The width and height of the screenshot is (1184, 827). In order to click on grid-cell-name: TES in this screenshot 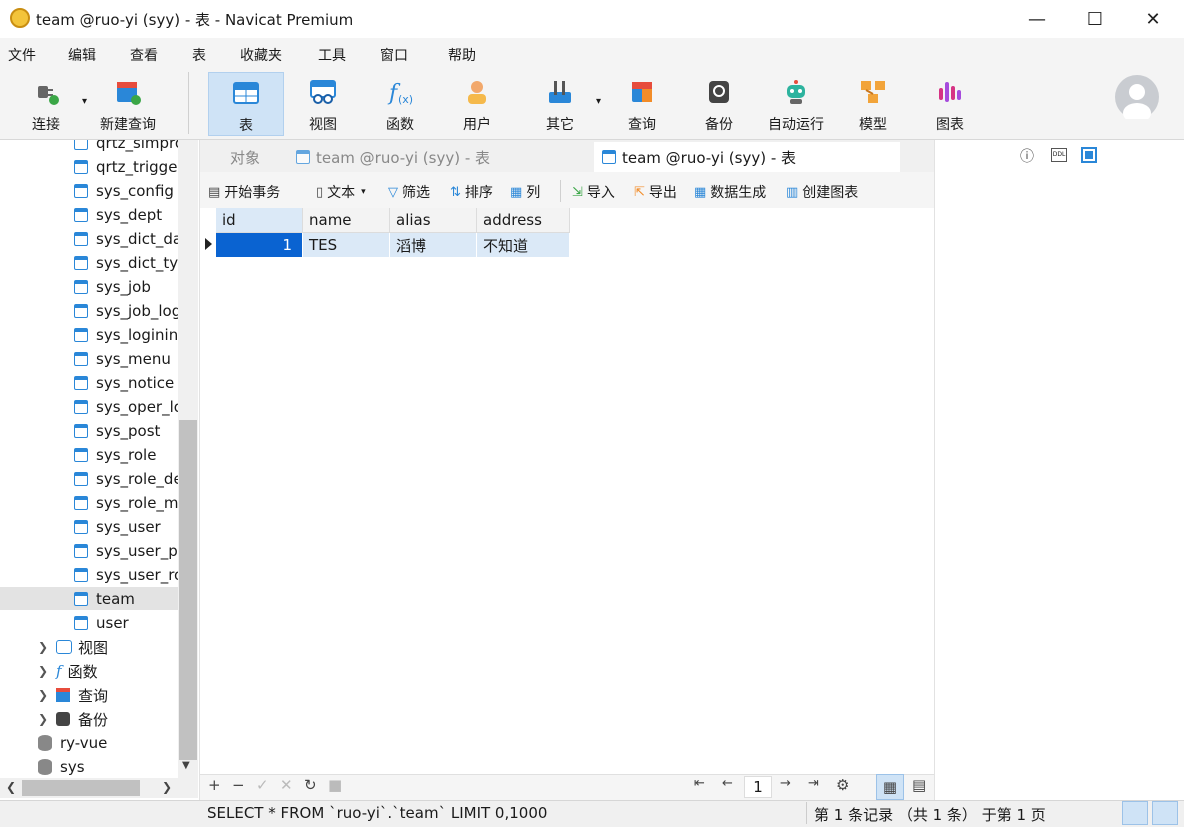, I will do `click(346, 245)`.